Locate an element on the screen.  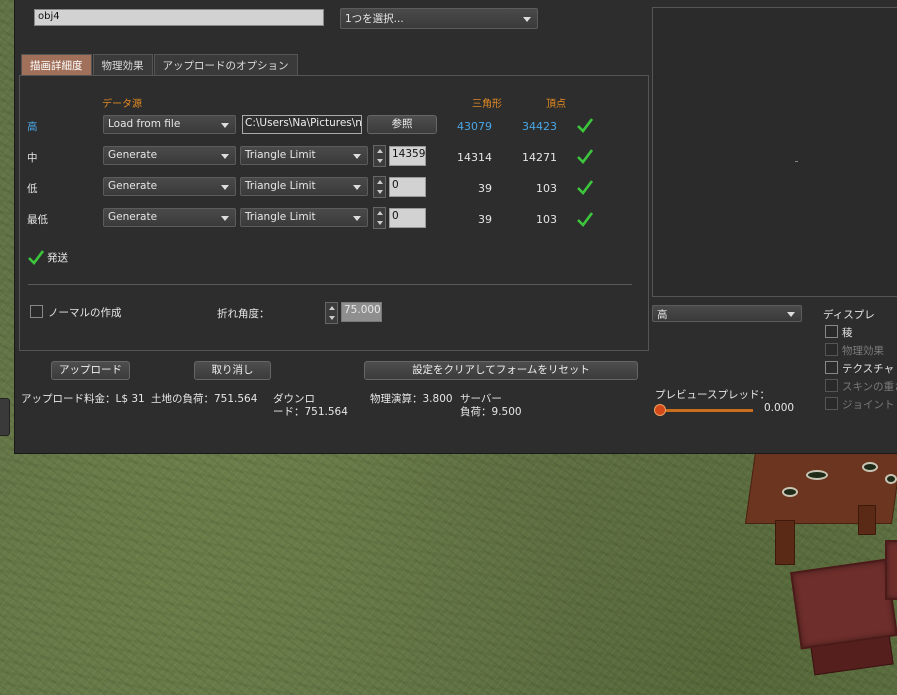
source-dropdown-low: Generate is located at coordinates (169, 186).